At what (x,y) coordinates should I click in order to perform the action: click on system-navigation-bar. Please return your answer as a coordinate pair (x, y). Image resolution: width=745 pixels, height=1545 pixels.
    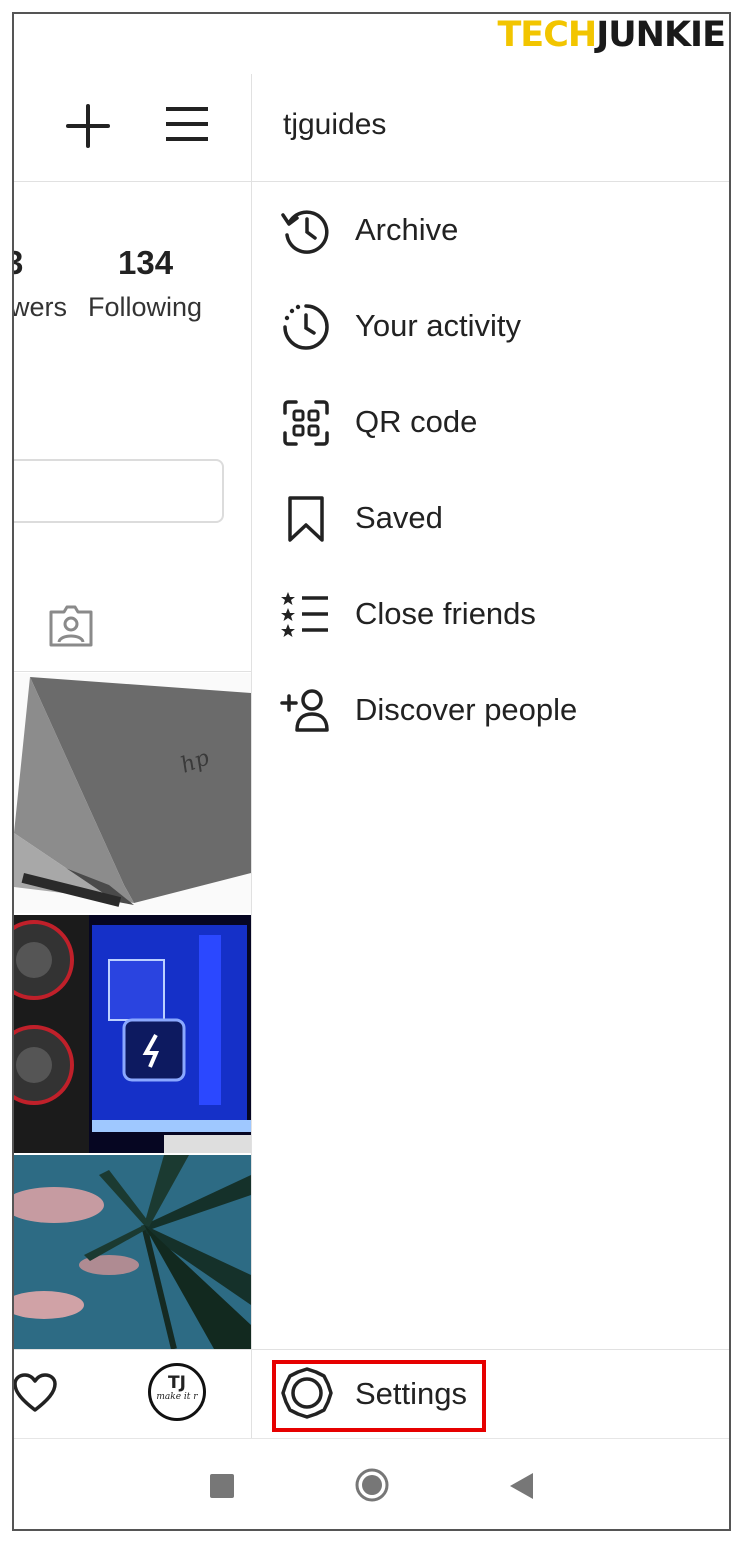
    Looking at the image, I should click on (371, 1483).